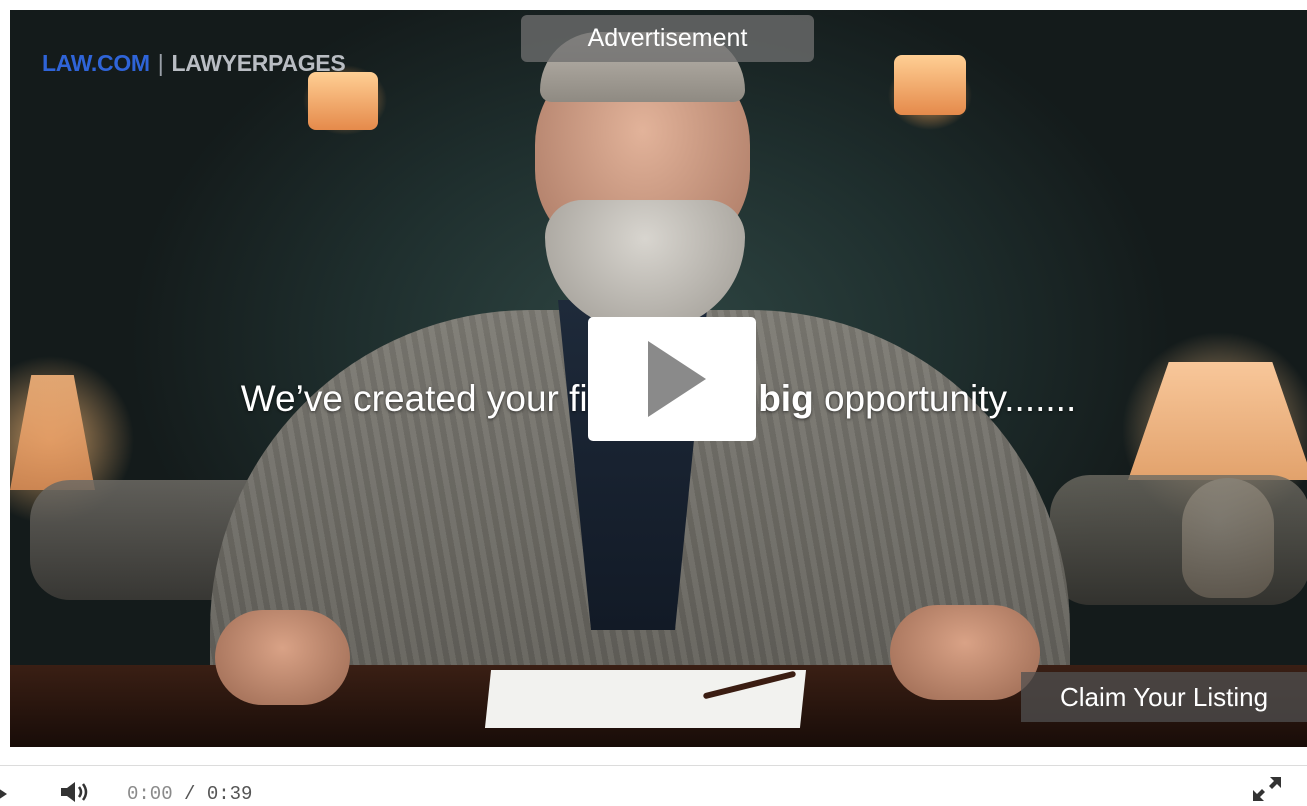 This screenshot has height=806, width=1307. Describe the element at coordinates (667, 38) in the screenshot. I see `advertisement-badge: Advertisement` at that location.